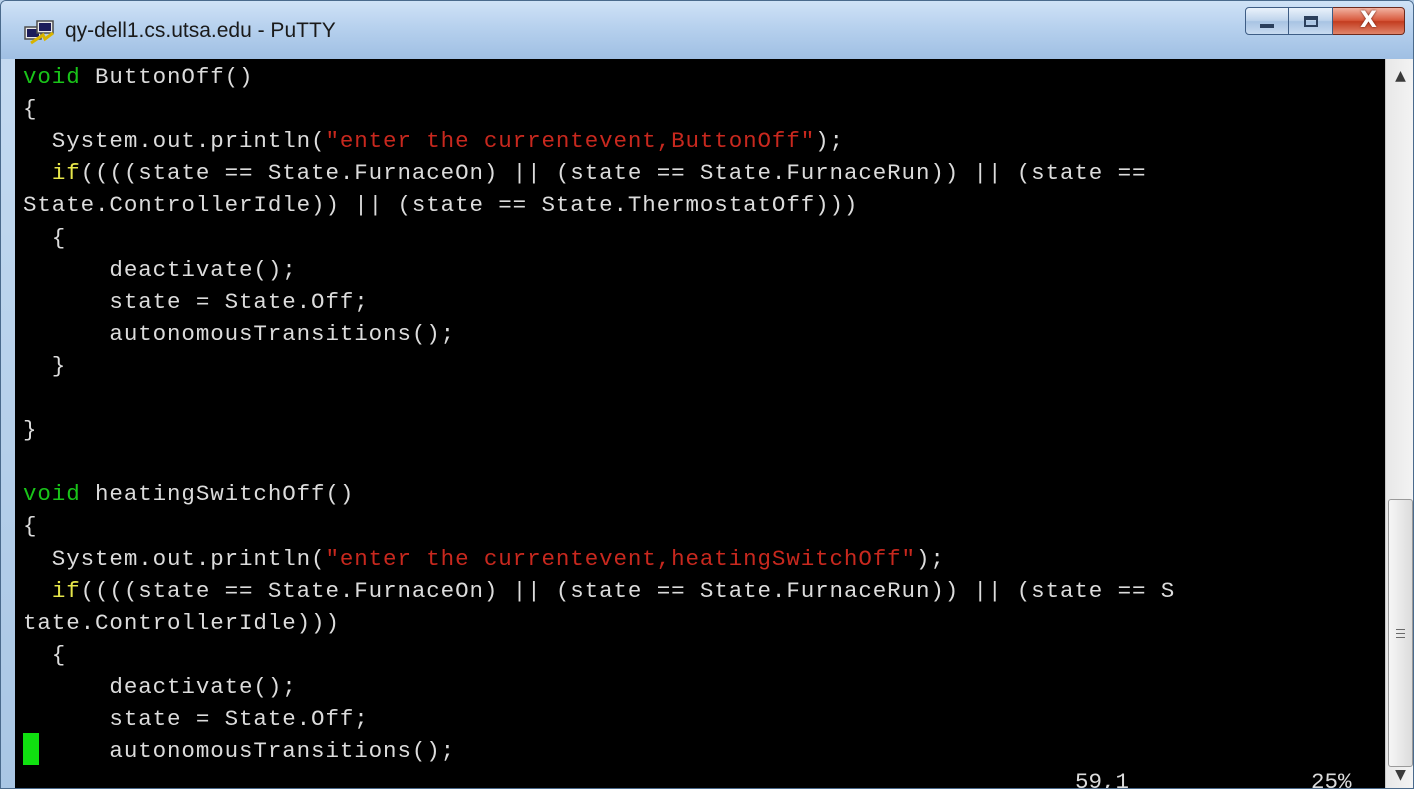  I want to click on code-text: heatingSwitchOff(), so click(217, 494).